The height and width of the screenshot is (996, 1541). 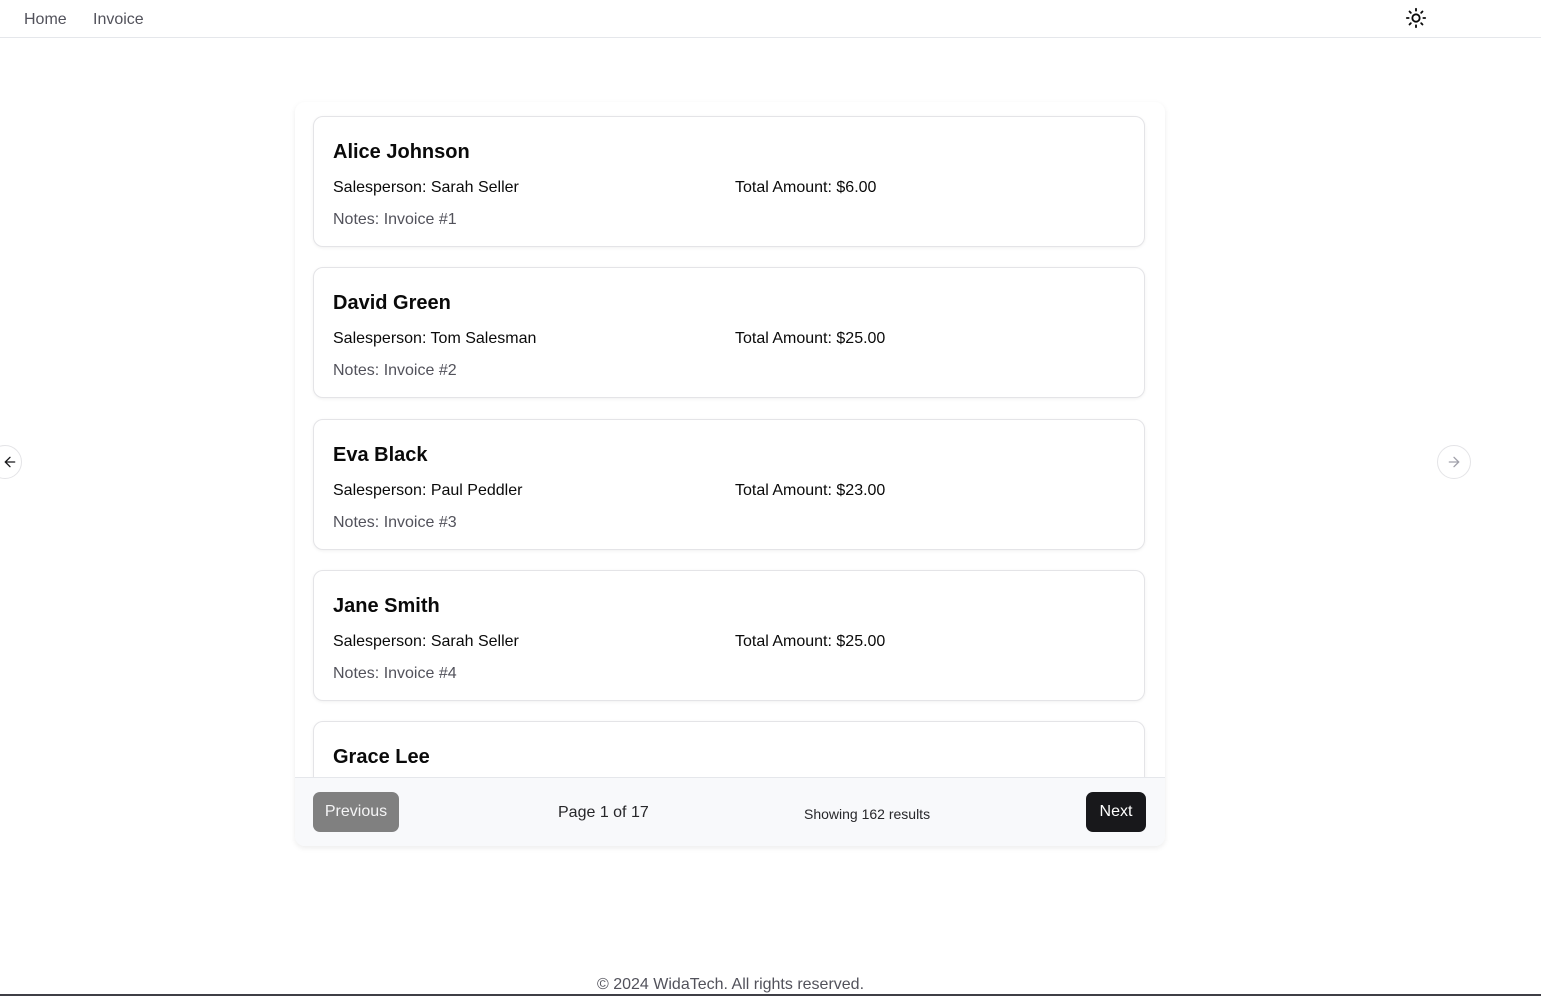 What do you see at coordinates (395, 370) in the screenshot?
I see `notes-text: Notes: Invoice #2` at bounding box center [395, 370].